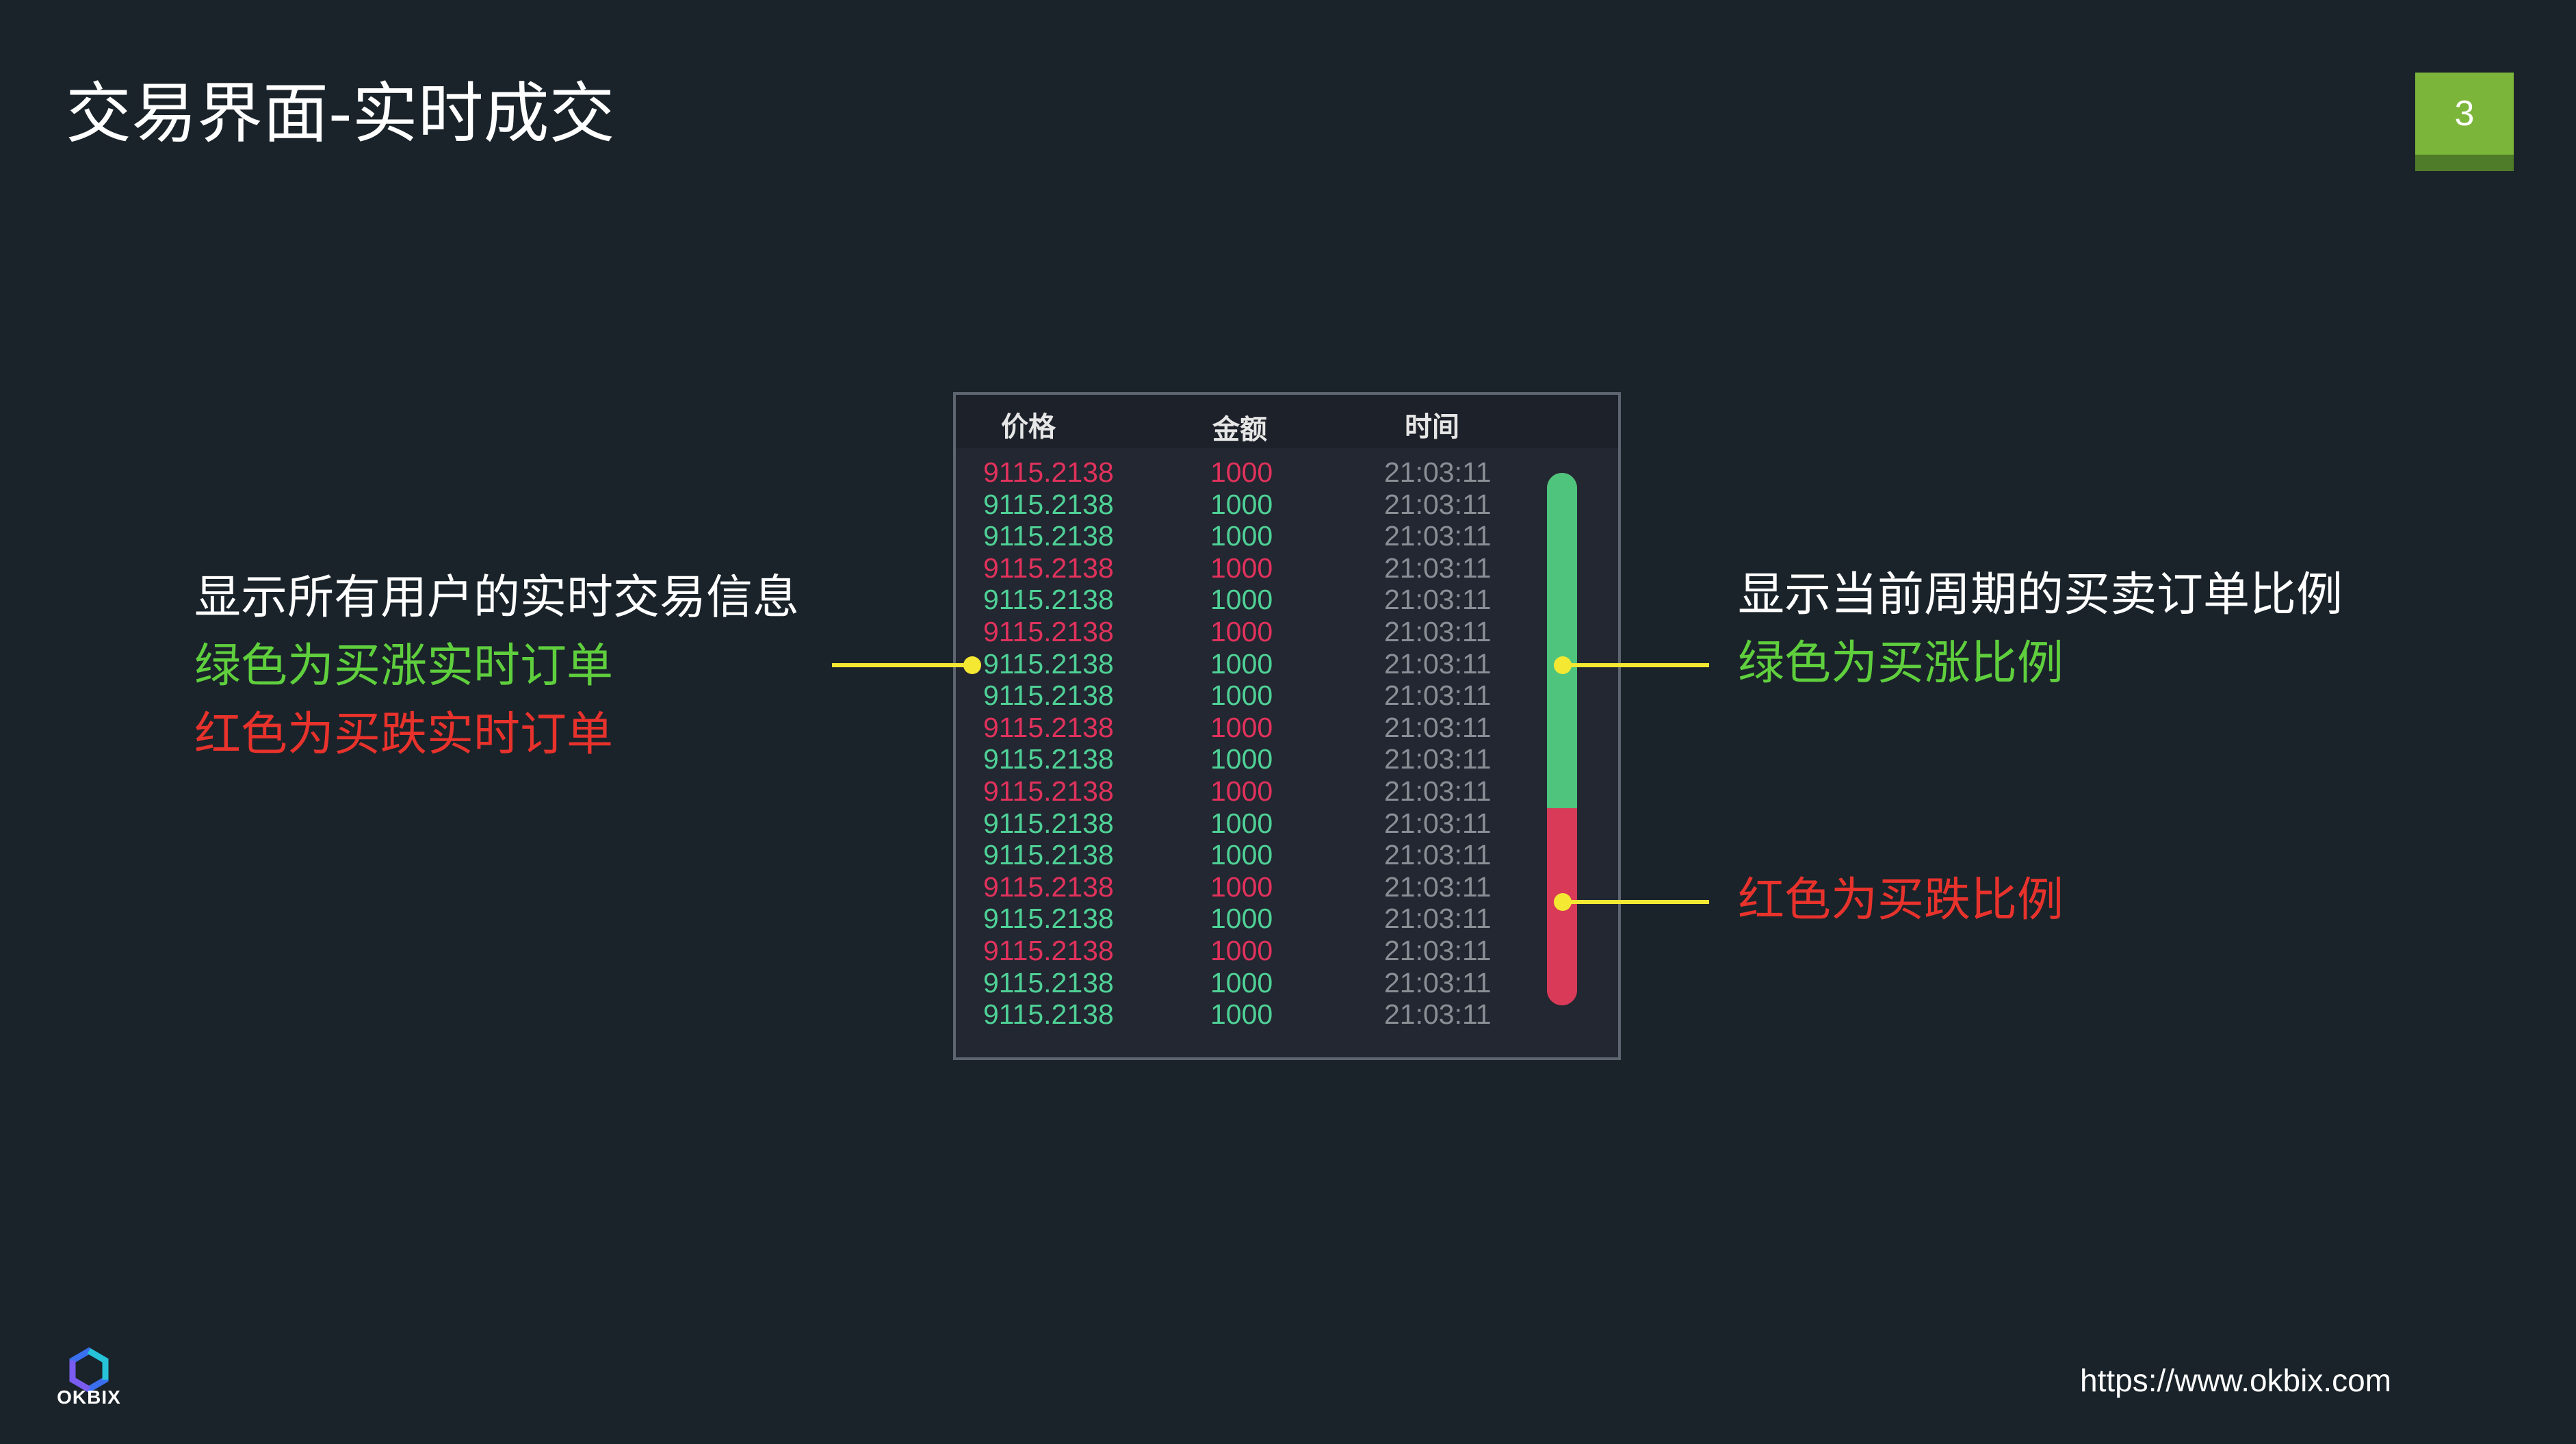 The width and height of the screenshot is (2576, 1444). What do you see at coordinates (404, 666) in the screenshot?
I see `left-description-line2: 绿色为买涨实时订单` at bounding box center [404, 666].